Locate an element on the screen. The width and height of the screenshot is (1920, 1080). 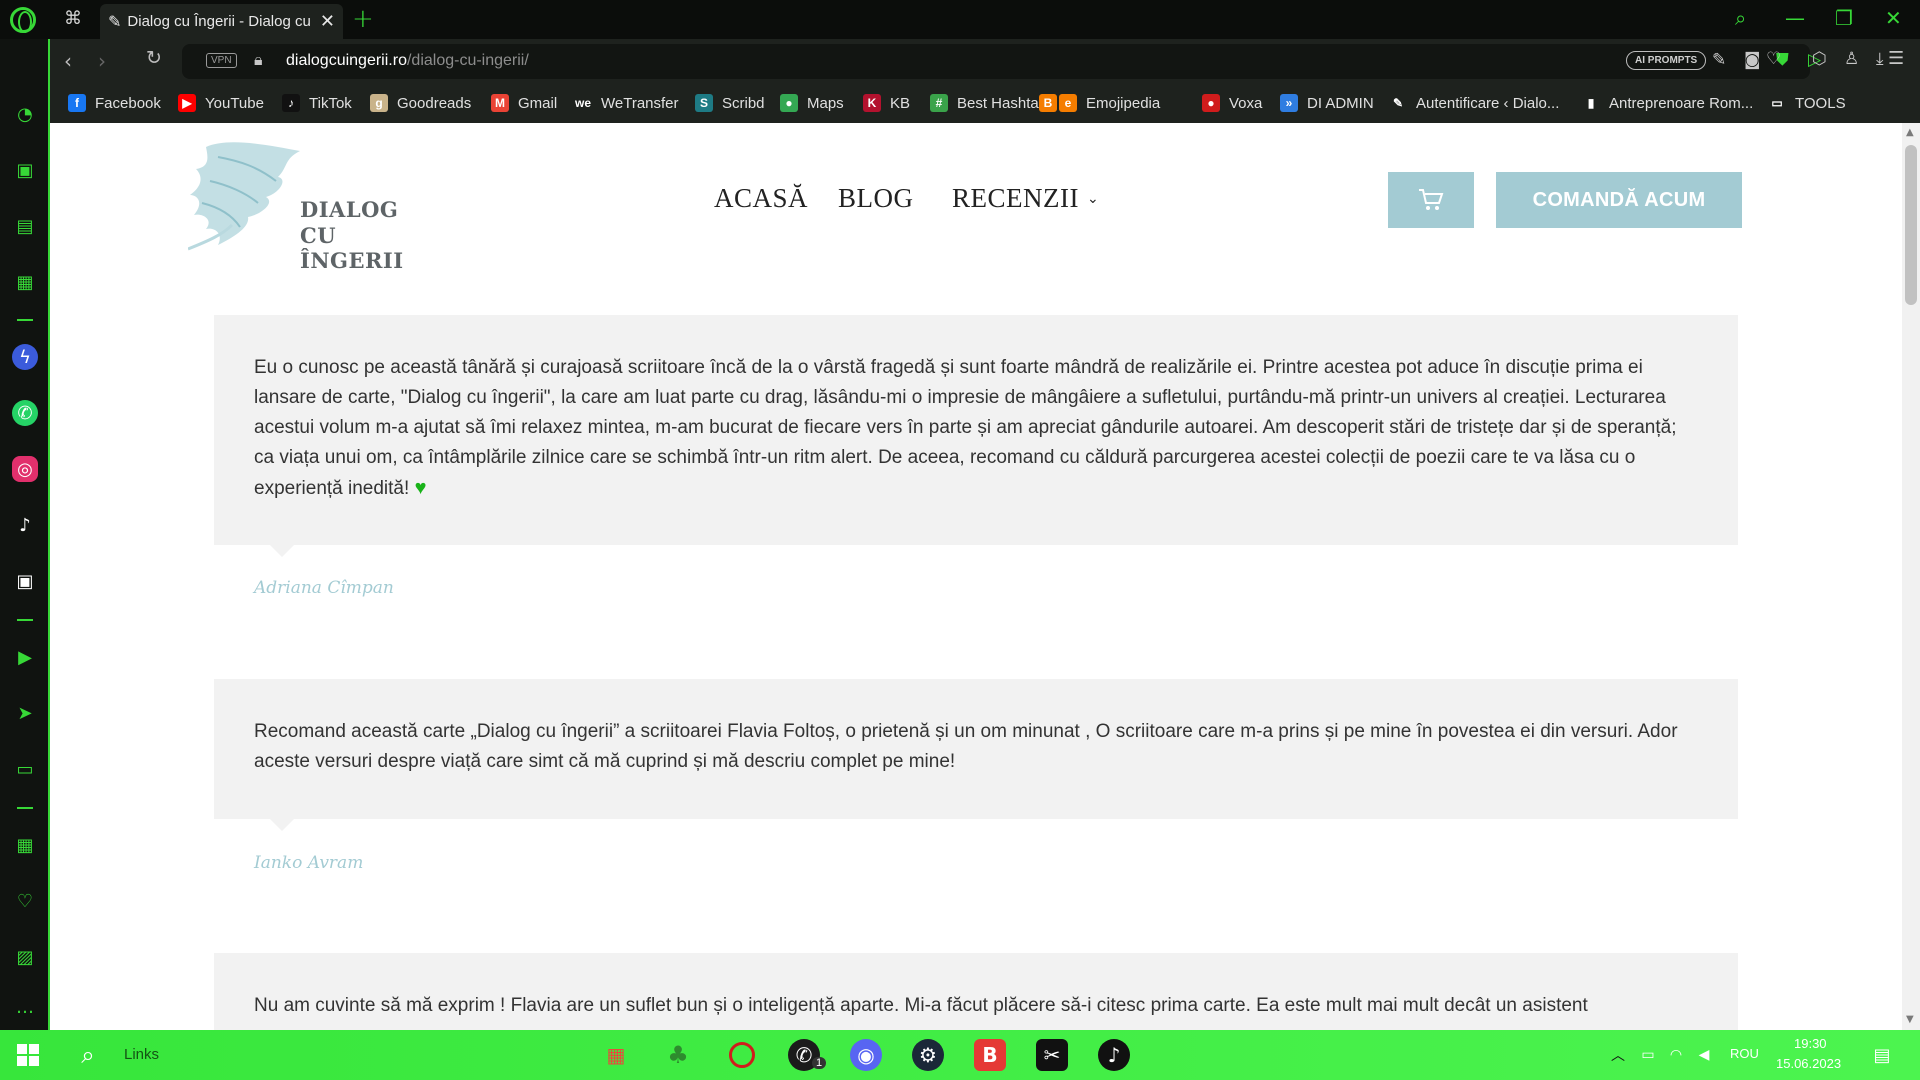
easy-setup-icon: ☰ is located at coordinates (1896, 58).